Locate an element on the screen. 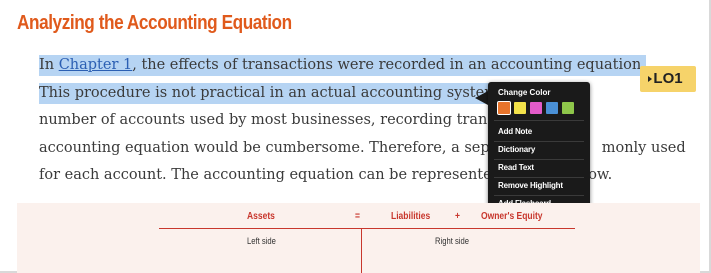  dictionary-item: Dictionary is located at coordinates (516, 149).